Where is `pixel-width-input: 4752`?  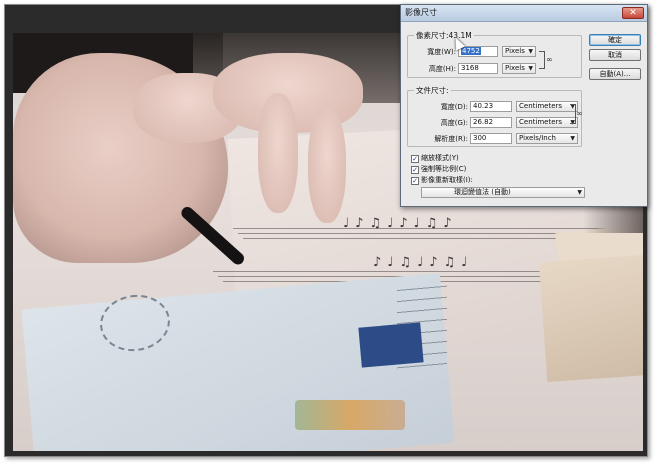
pixel-width-input: 4752 is located at coordinates (478, 51).